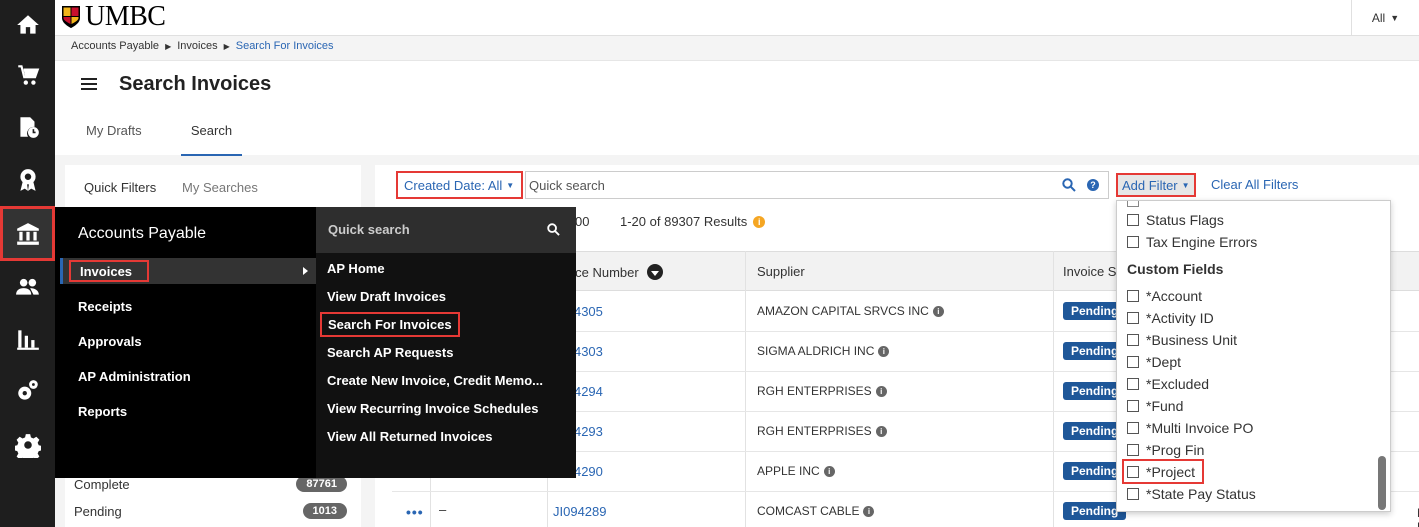 The height and width of the screenshot is (527, 1419). I want to click on scope-selector: All ▼, so click(1385, 18).